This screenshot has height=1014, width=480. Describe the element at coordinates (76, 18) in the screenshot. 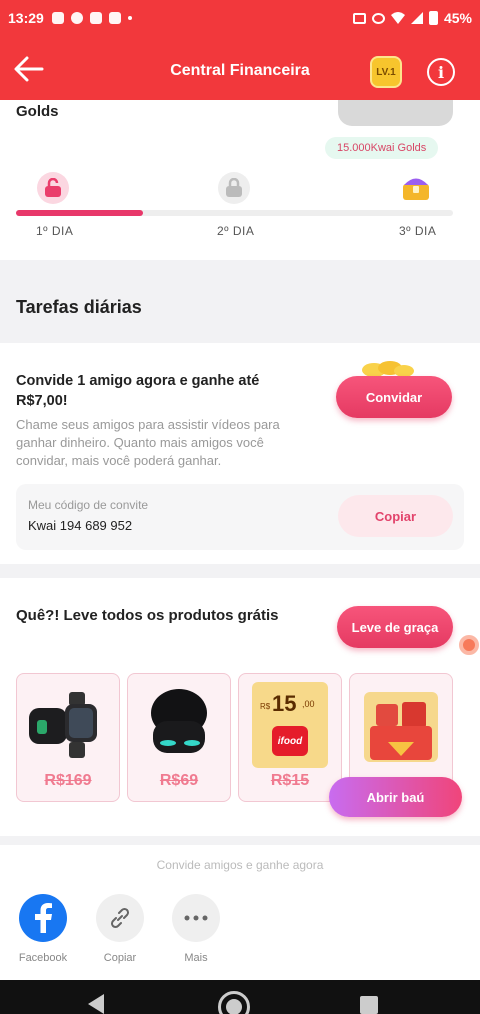

I see `whatsapp-icon` at that location.